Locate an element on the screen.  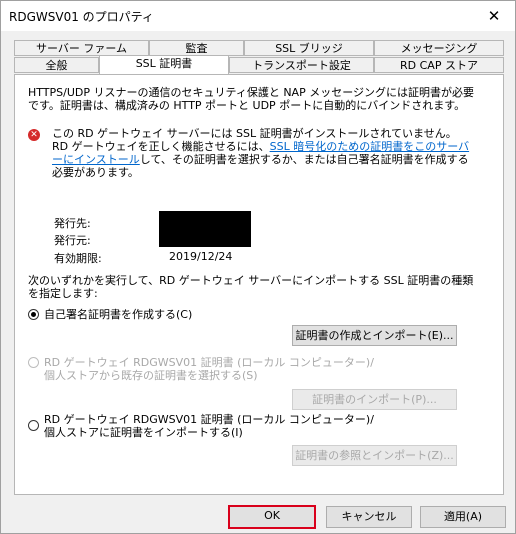
tab-messaging: メッセージング is located at coordinates (439, 48).